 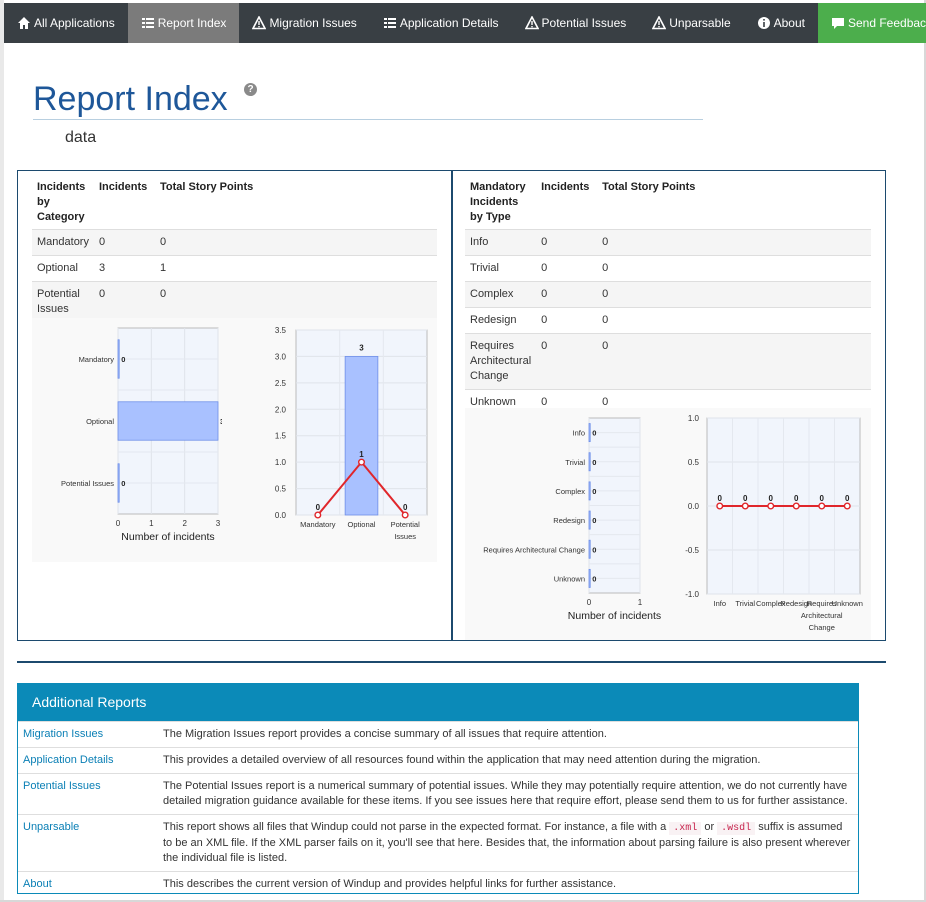 What do you see at coordinates (63, 242) in the screenshot?
I see `row-name: Mandatory` at bounding box center [63, 242].